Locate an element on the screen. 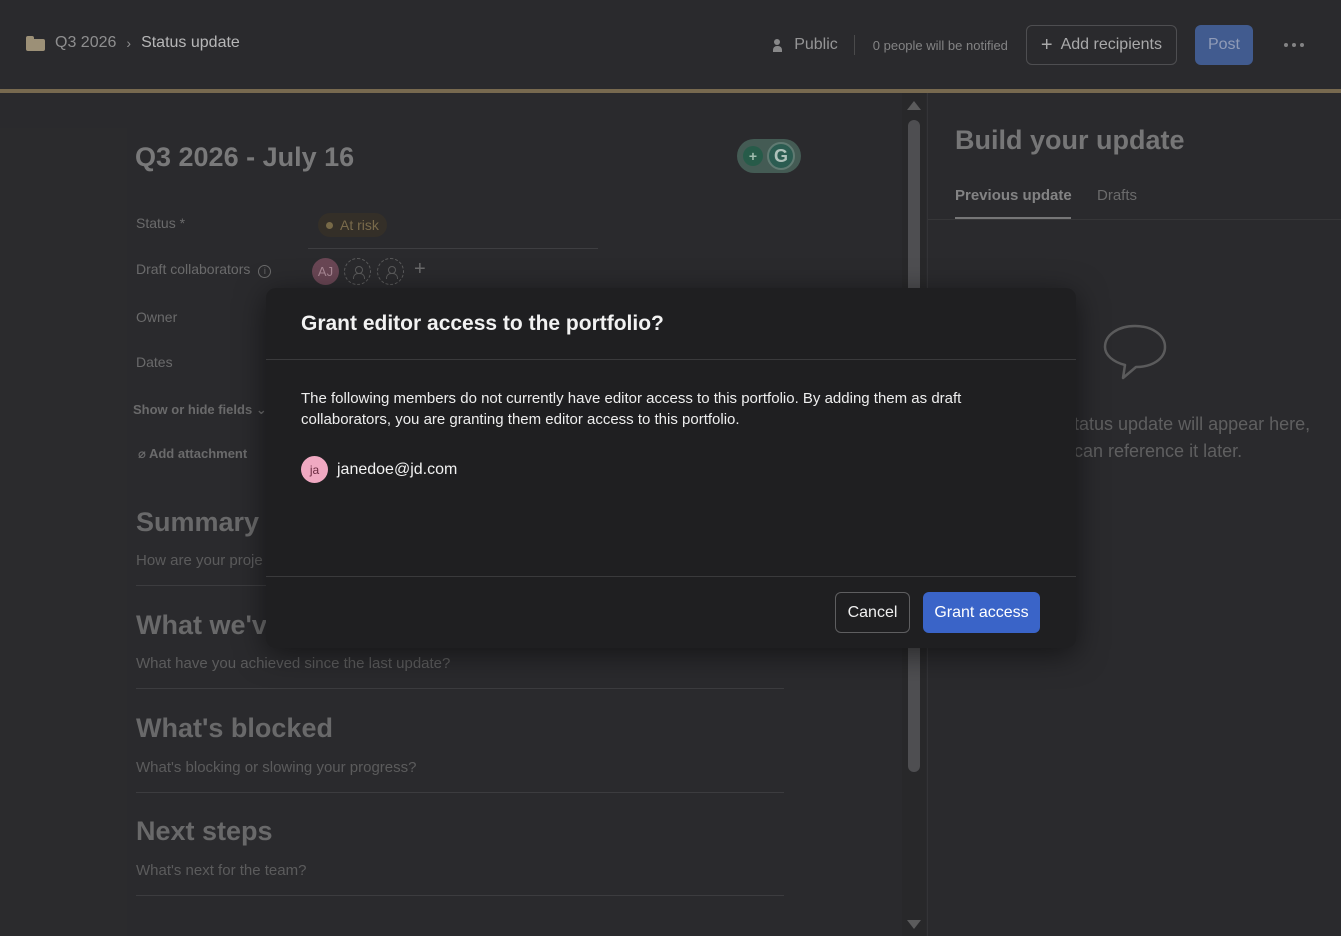  avatar: ja is located at coordinates (314, 469).